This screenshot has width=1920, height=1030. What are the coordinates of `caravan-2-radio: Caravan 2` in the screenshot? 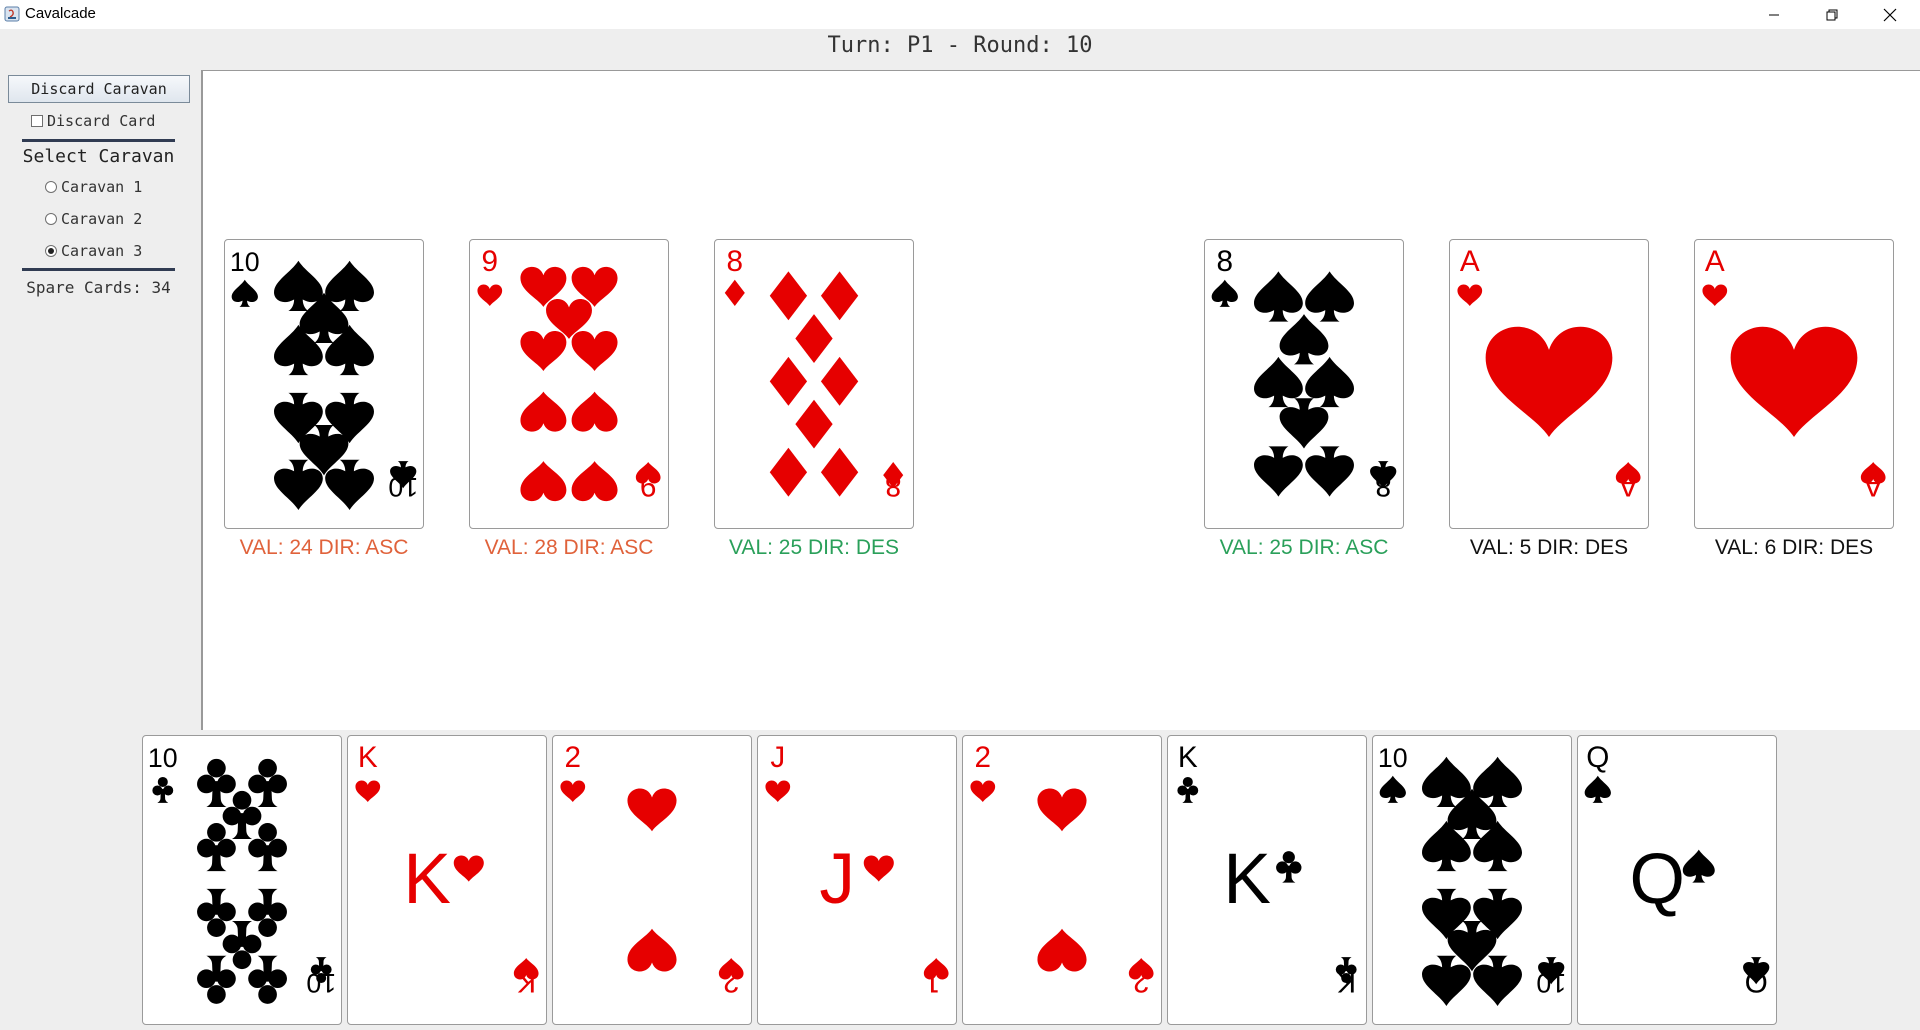 It's located at (93, 219).